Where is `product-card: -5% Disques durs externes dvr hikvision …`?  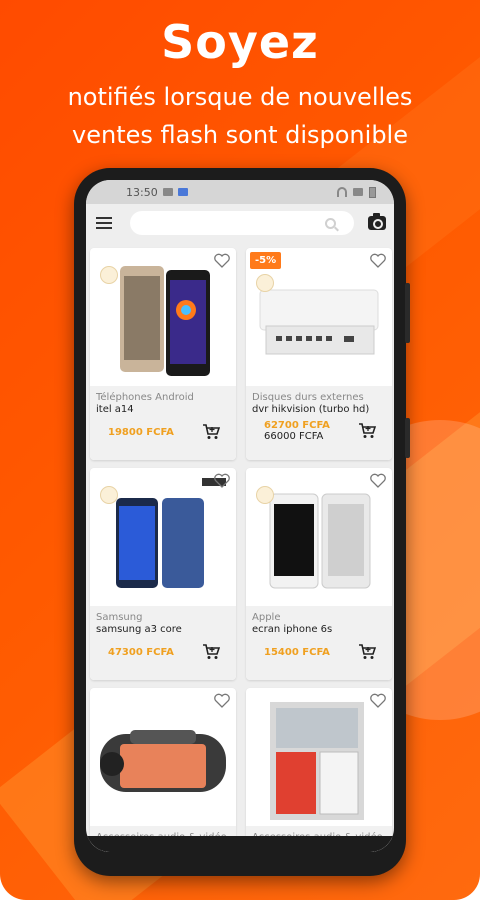 product-card: -5% Disques durs externes dvr hikvision … is located at coordinates (319, 354).